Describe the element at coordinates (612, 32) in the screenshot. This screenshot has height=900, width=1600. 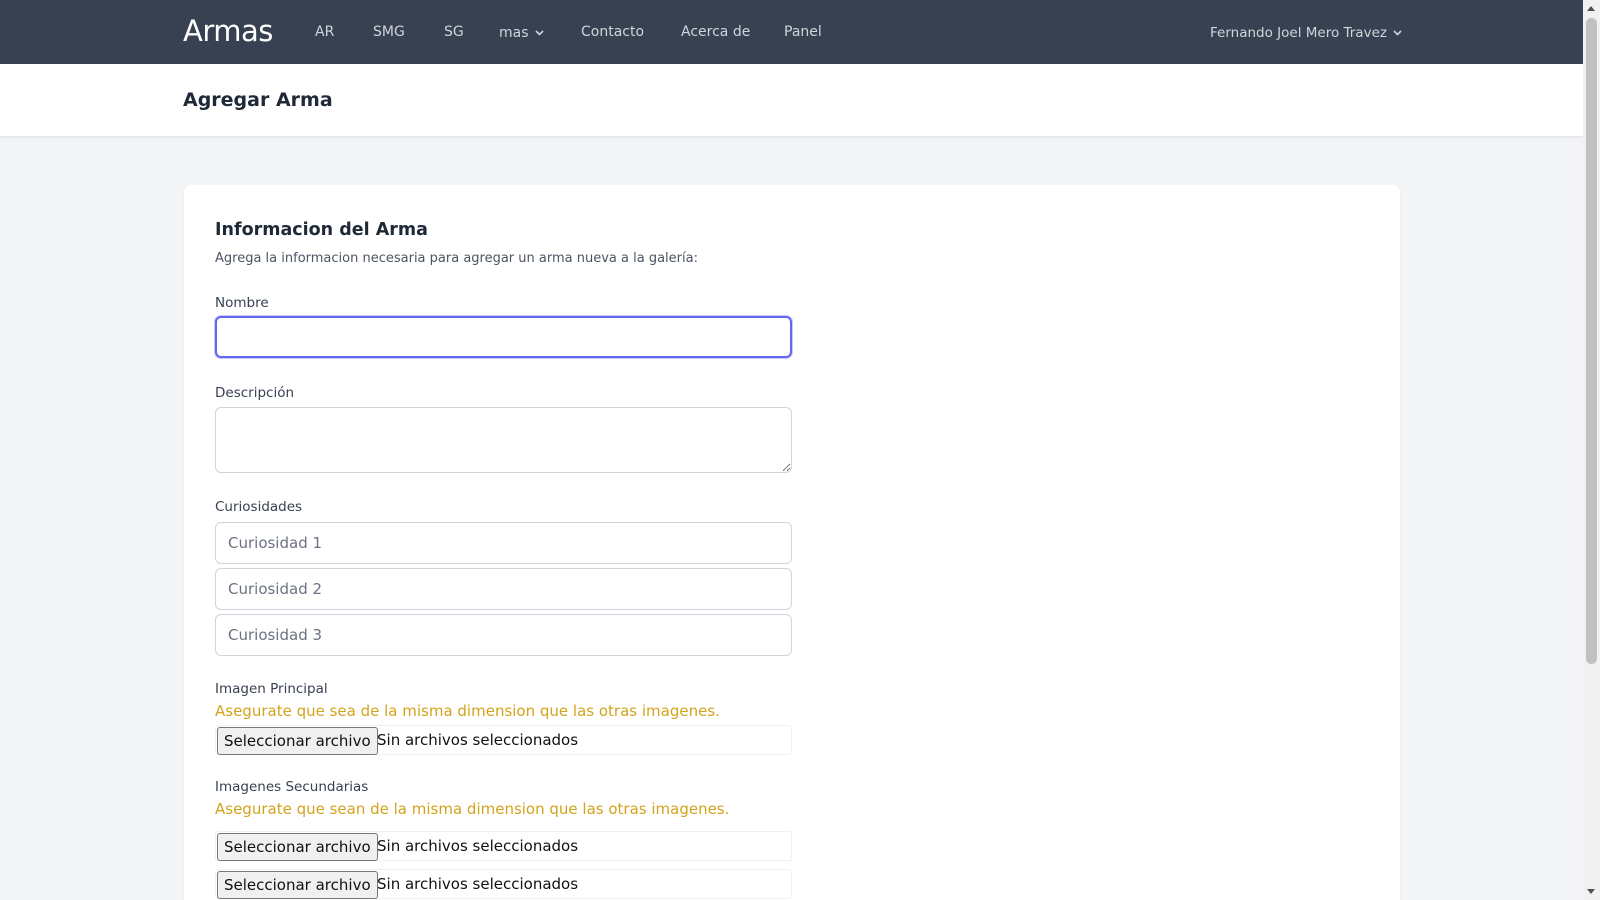
I see `nav-item-contacto: Contacto` at that location.